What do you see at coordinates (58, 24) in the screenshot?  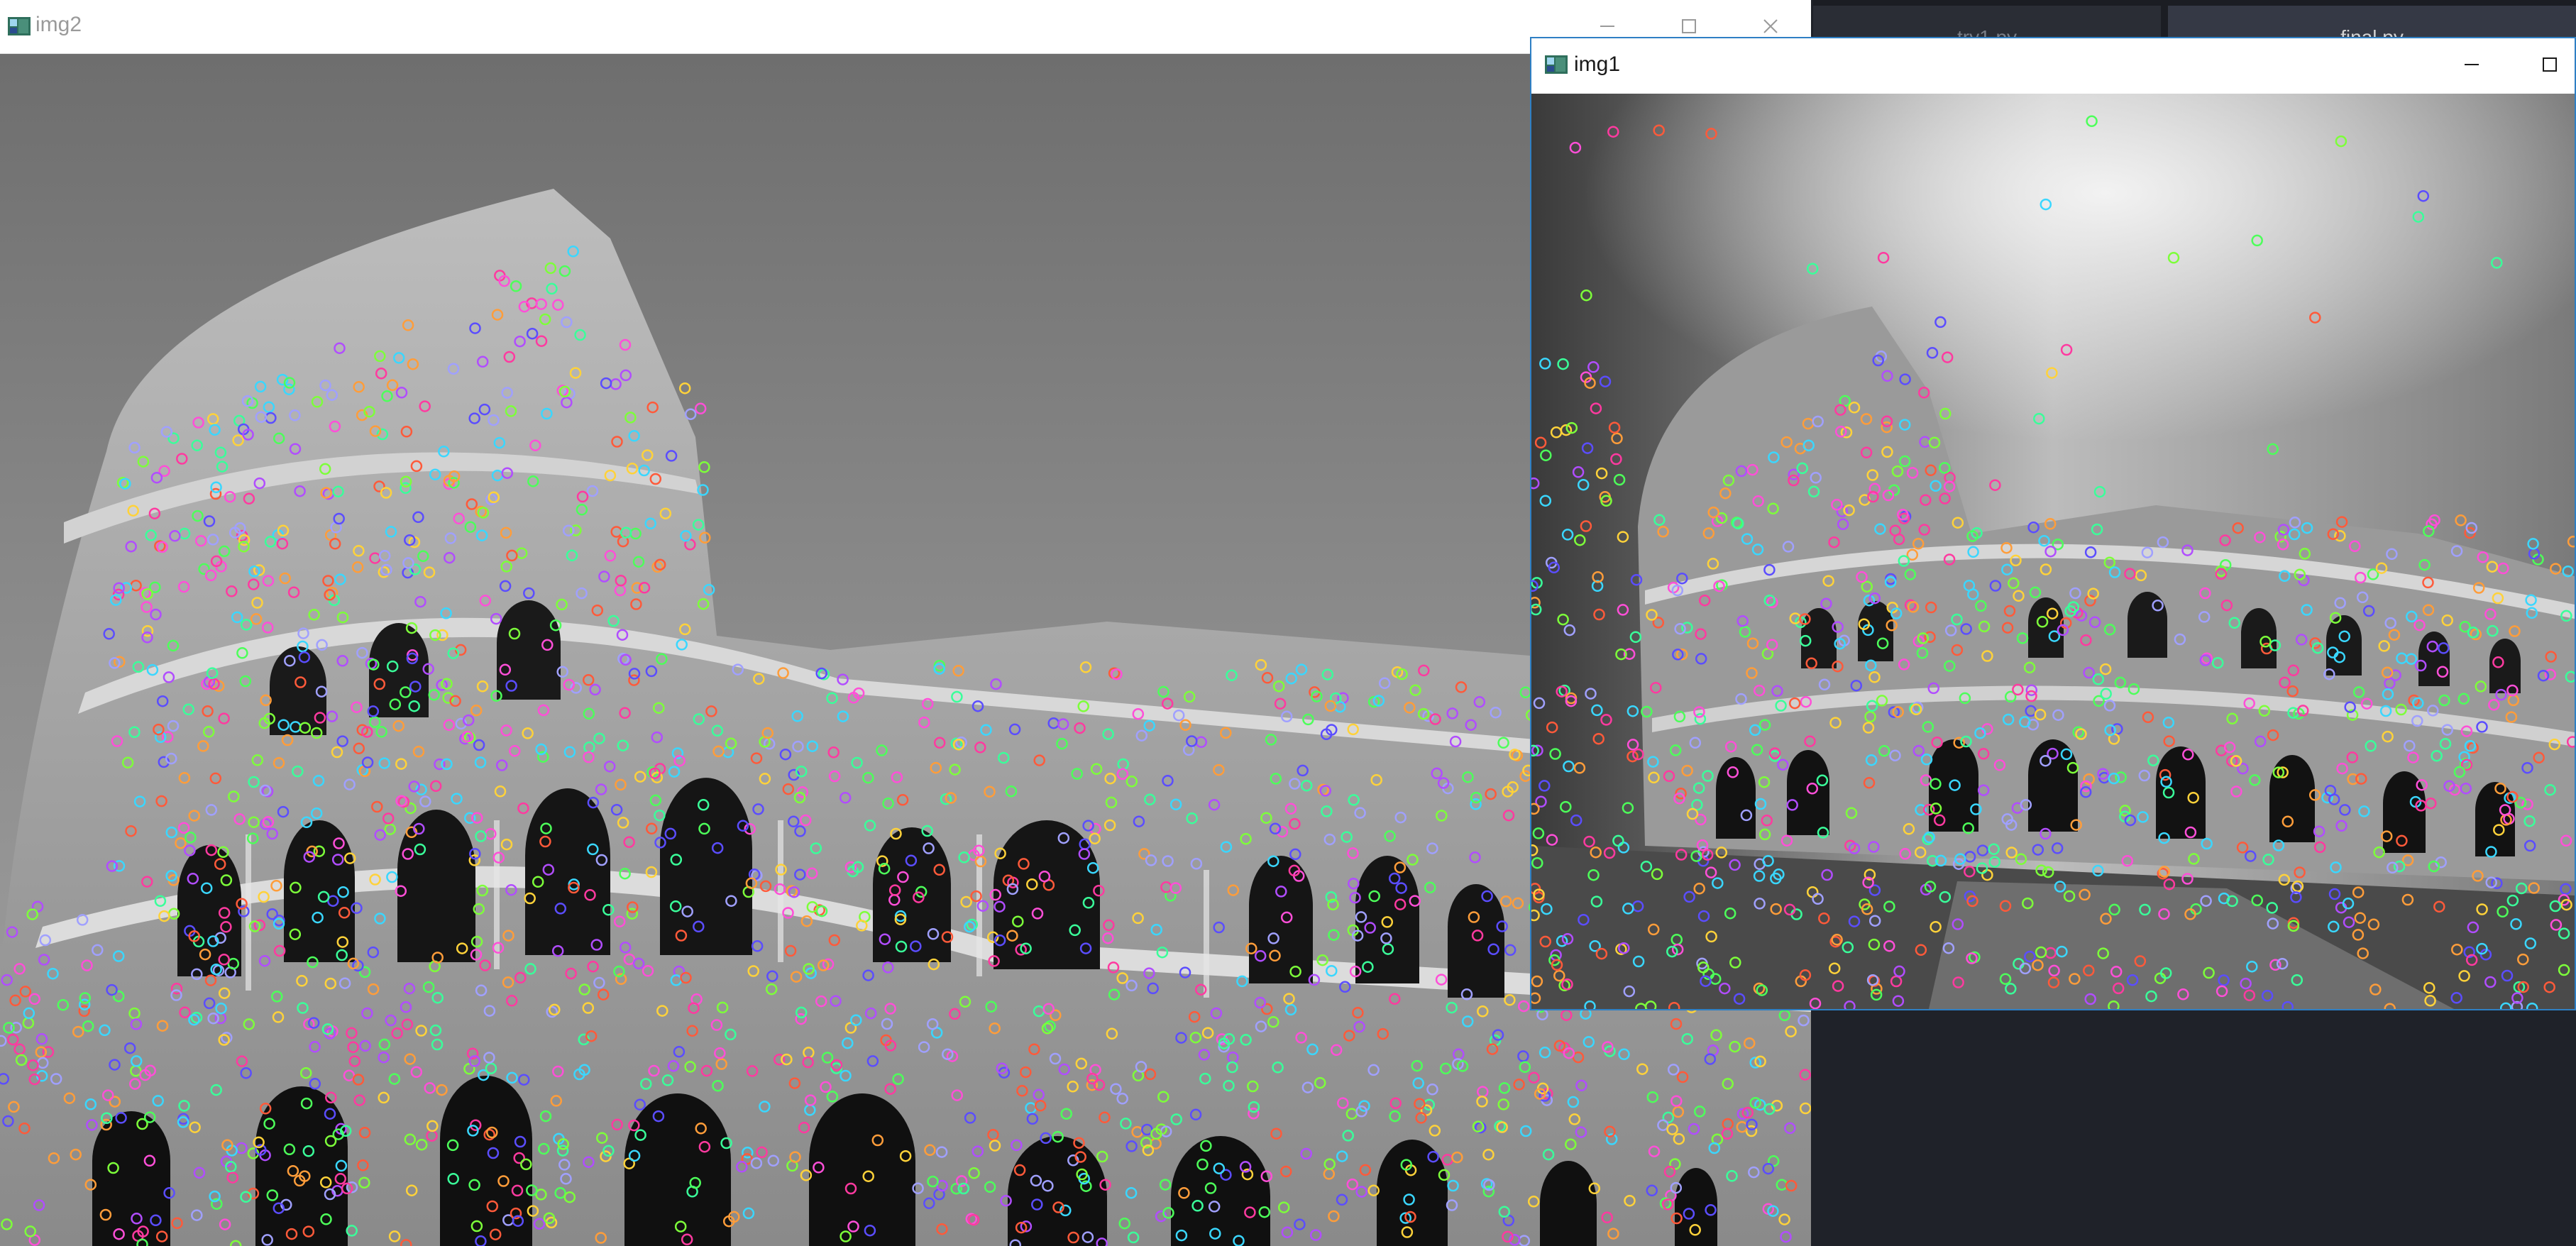 I see `window-title: img2` at bounding box center [58, 24].